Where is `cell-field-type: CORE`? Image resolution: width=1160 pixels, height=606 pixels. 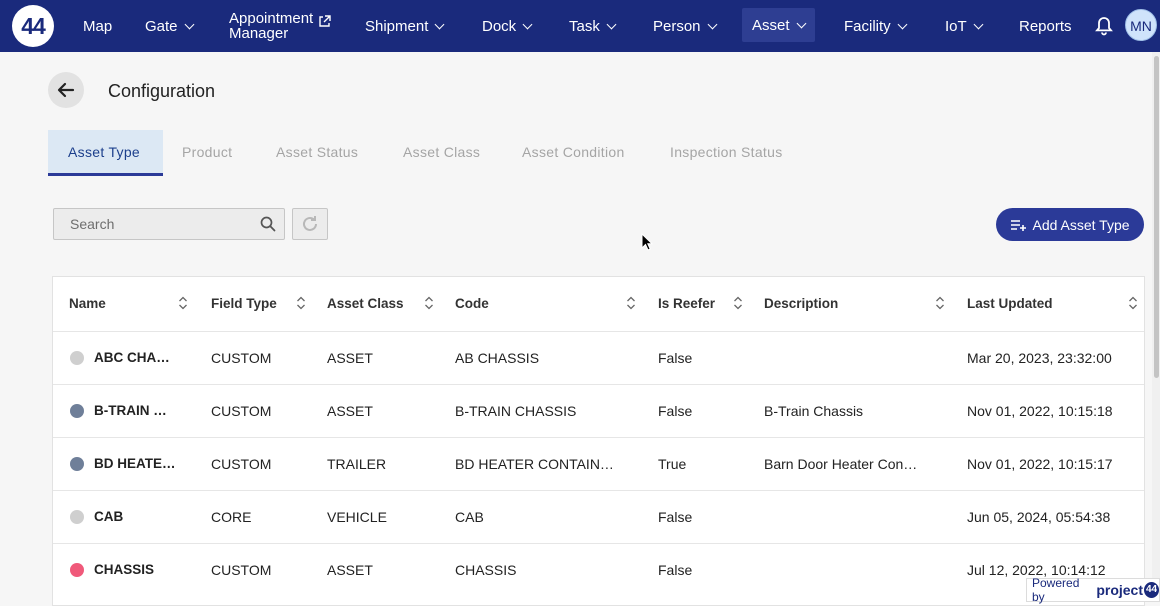
cell-field-type: CORE is located at coordinates (231, 517).